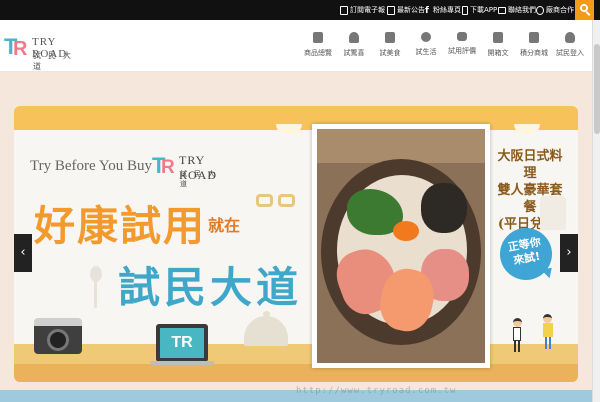 The width and height of the screenshot is (600, 402). I want to click on nav-item-life: 試生活, so click(426, 48).